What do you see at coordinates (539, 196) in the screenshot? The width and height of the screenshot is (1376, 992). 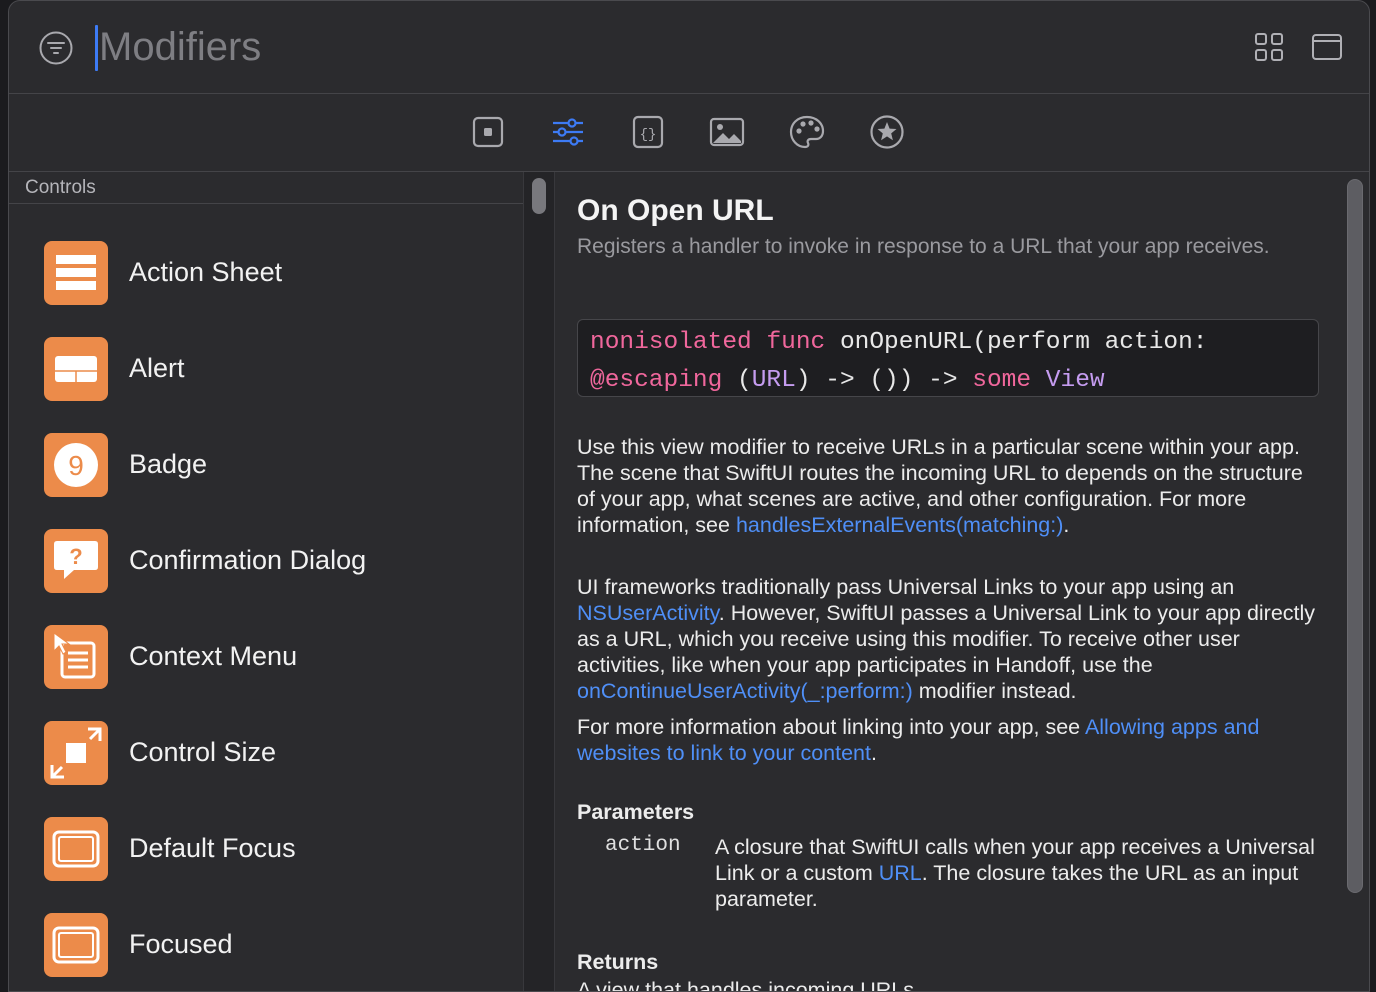 I see `list-scroll-thumb` at bounding box center [539, 196].